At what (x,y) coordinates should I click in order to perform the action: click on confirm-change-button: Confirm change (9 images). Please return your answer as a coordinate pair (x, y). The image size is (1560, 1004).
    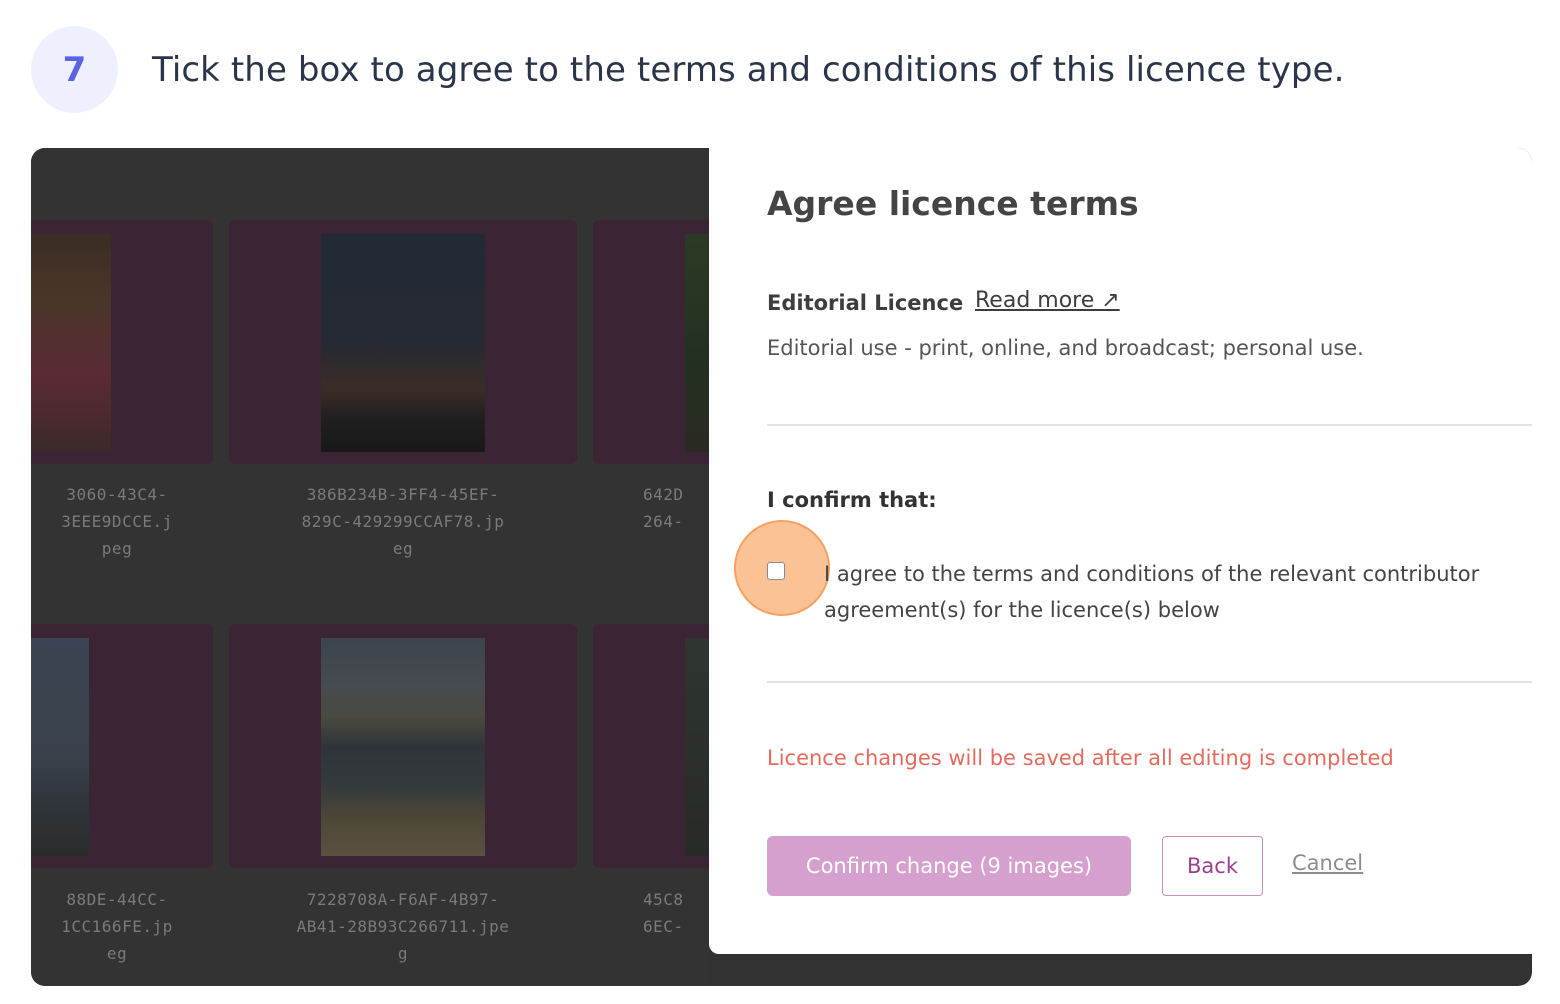
    Looking at the image, I should click on (949, 866).